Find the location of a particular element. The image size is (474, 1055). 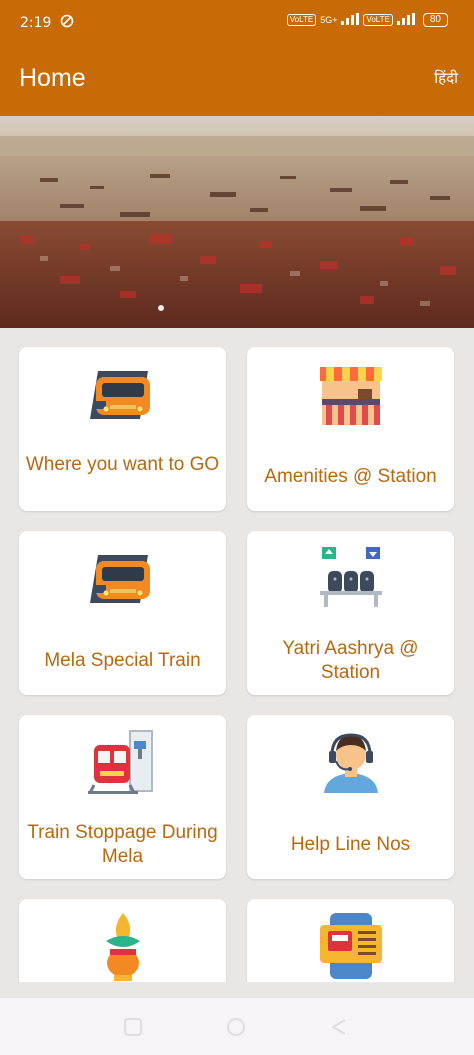

app-bar: 2:19 VoLTE 5G+ VoLTE 80 Home हिंदी is located at coordinates (237, 58).